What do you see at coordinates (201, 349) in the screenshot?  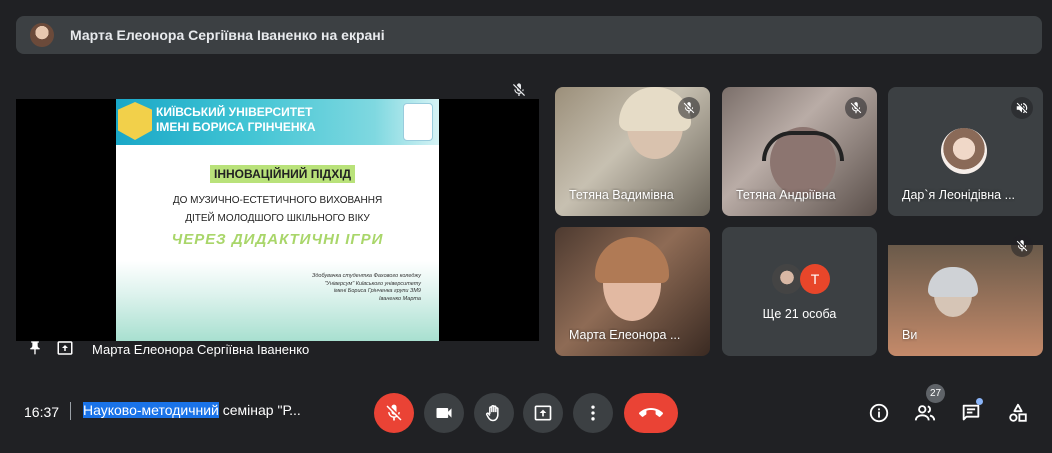 I see `presenter-name-label: Марта Елеонора Сергіївна Іваненко` at bounding box center [201, 349].